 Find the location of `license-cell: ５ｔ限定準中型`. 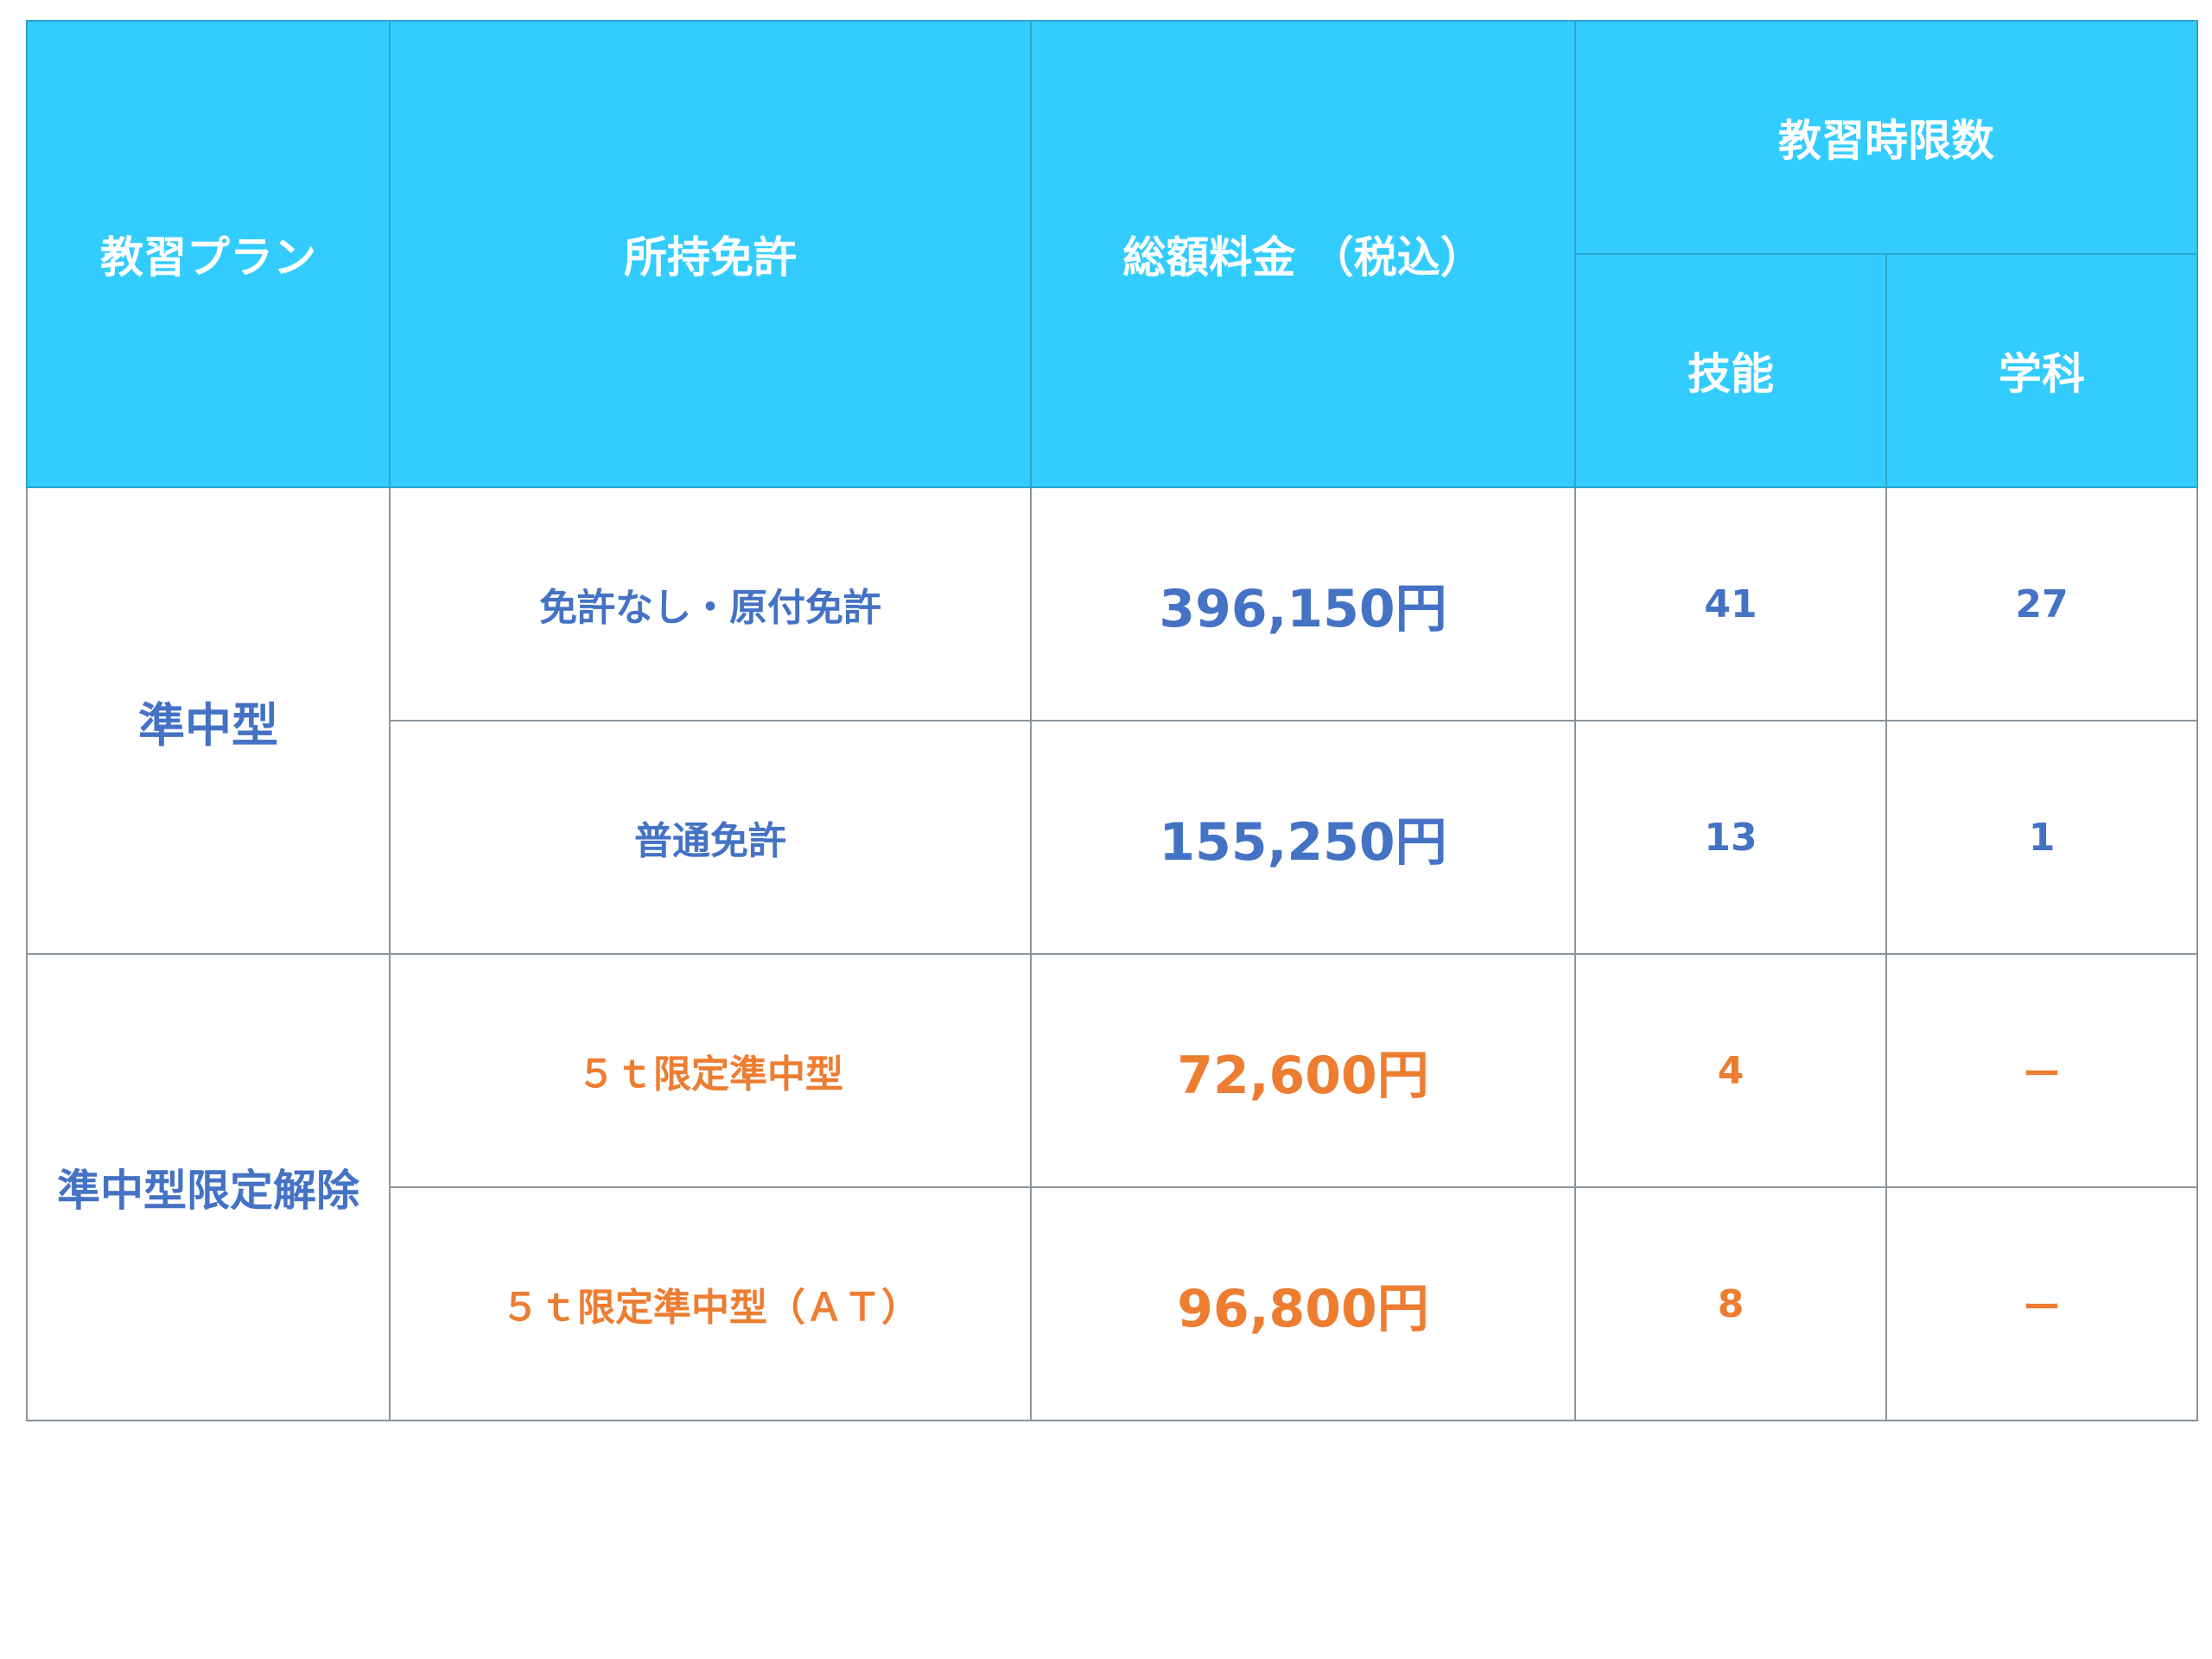

license-cell: ５ｔ限定準中型 is located at coordinates (710, 1070).